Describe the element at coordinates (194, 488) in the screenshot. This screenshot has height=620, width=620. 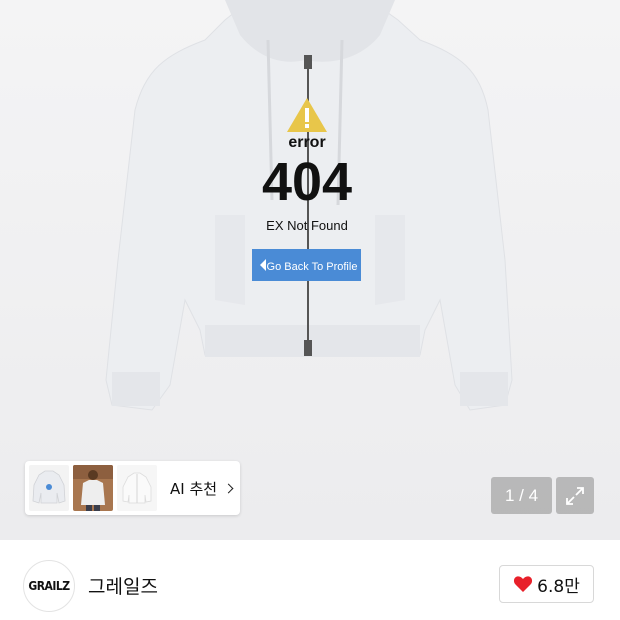
I see `ai-recommend-label: AI 추천` at that location.